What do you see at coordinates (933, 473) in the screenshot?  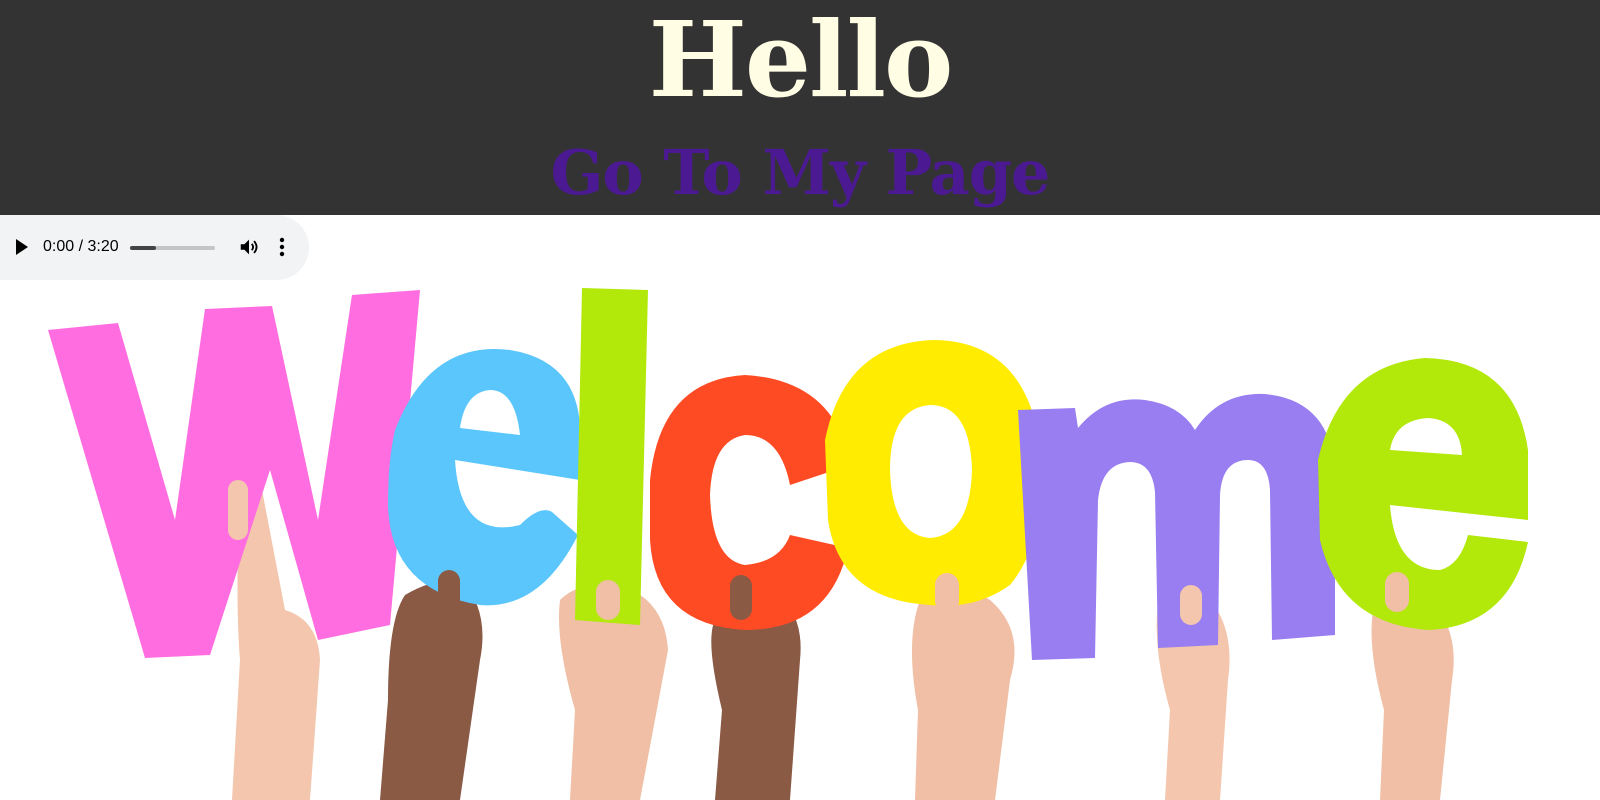 I see `letter-o` at bounding box center [933, 473].